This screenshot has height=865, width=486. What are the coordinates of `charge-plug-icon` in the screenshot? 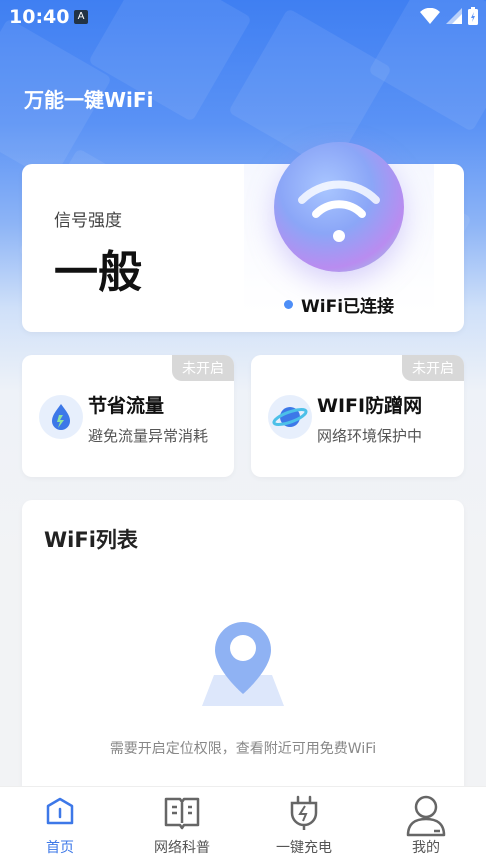 It's located at (304, 812).